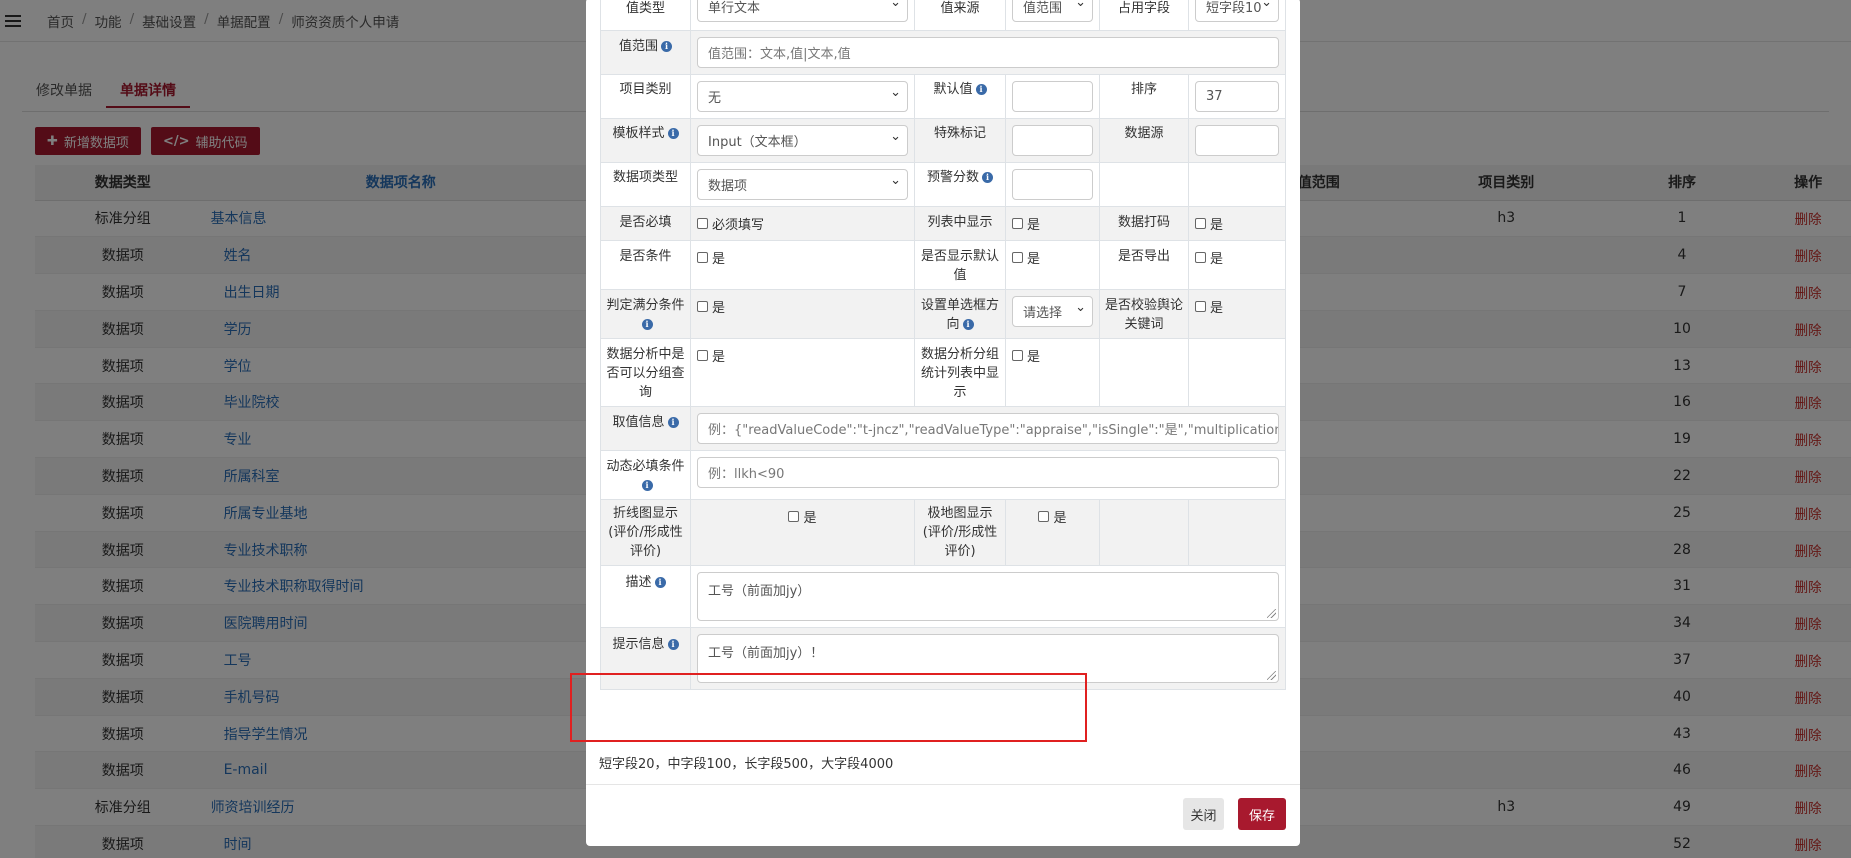 This screenshot has height=858, width=1851. I want to click on close-button: 关闭, so click(1203, 814).